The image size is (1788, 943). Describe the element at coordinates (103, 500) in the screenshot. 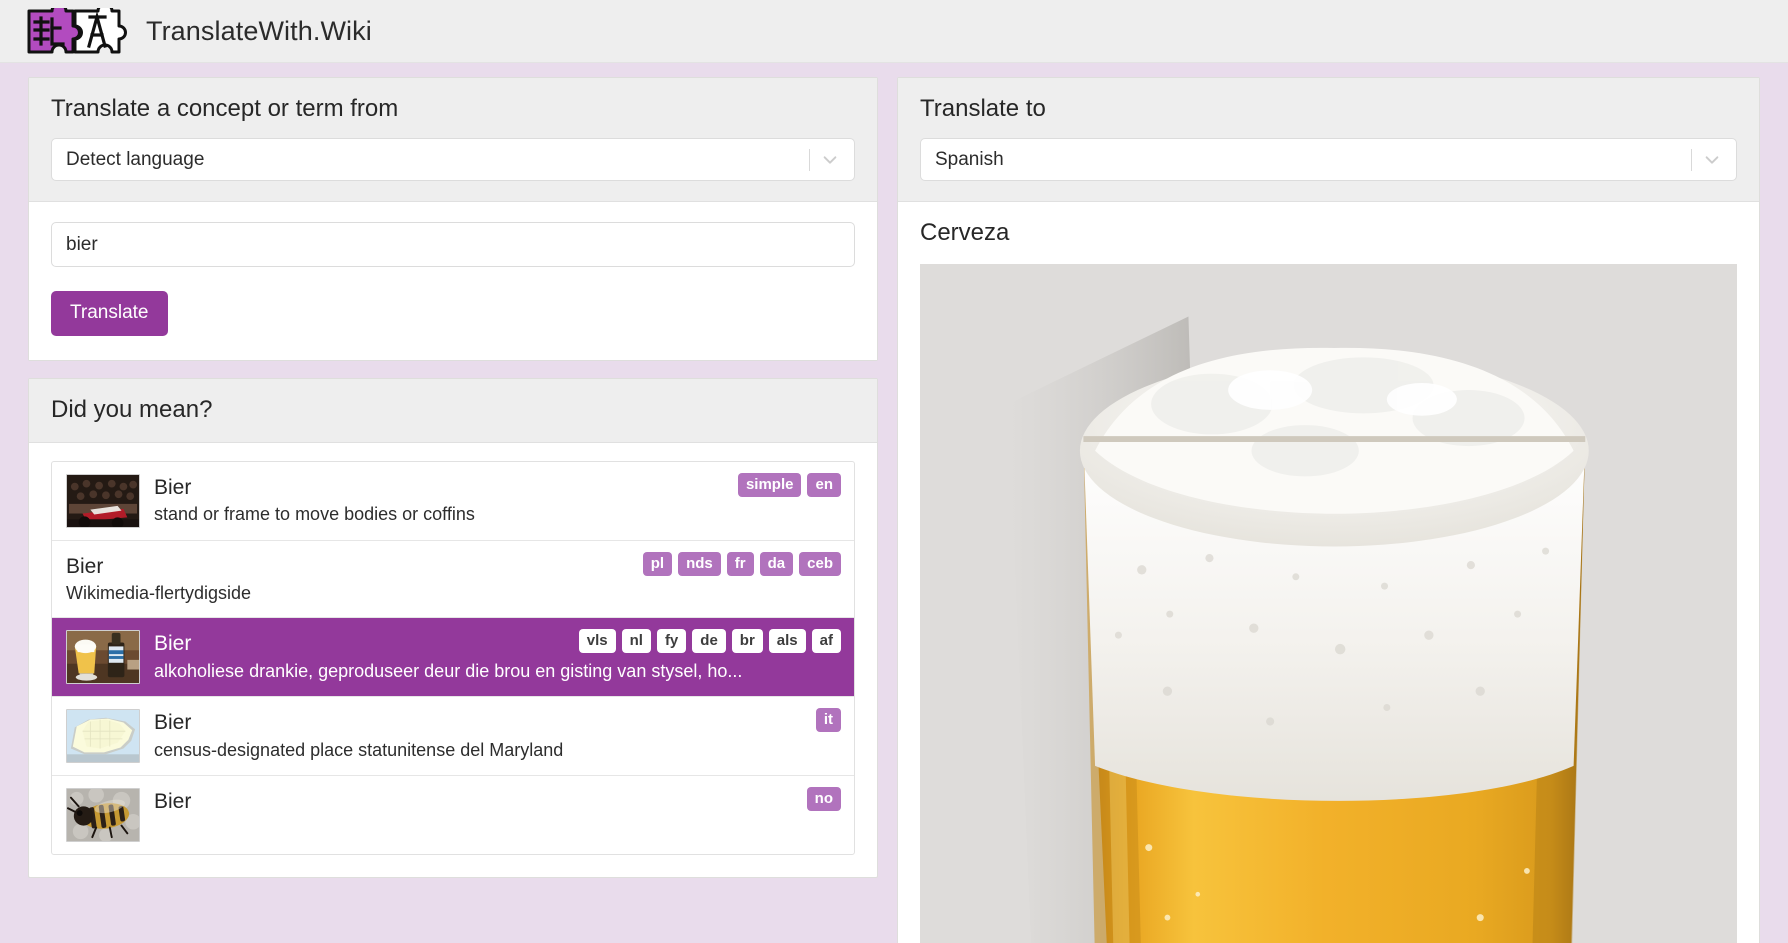

I see `coffin-ceremony-thumb-image` at that location.